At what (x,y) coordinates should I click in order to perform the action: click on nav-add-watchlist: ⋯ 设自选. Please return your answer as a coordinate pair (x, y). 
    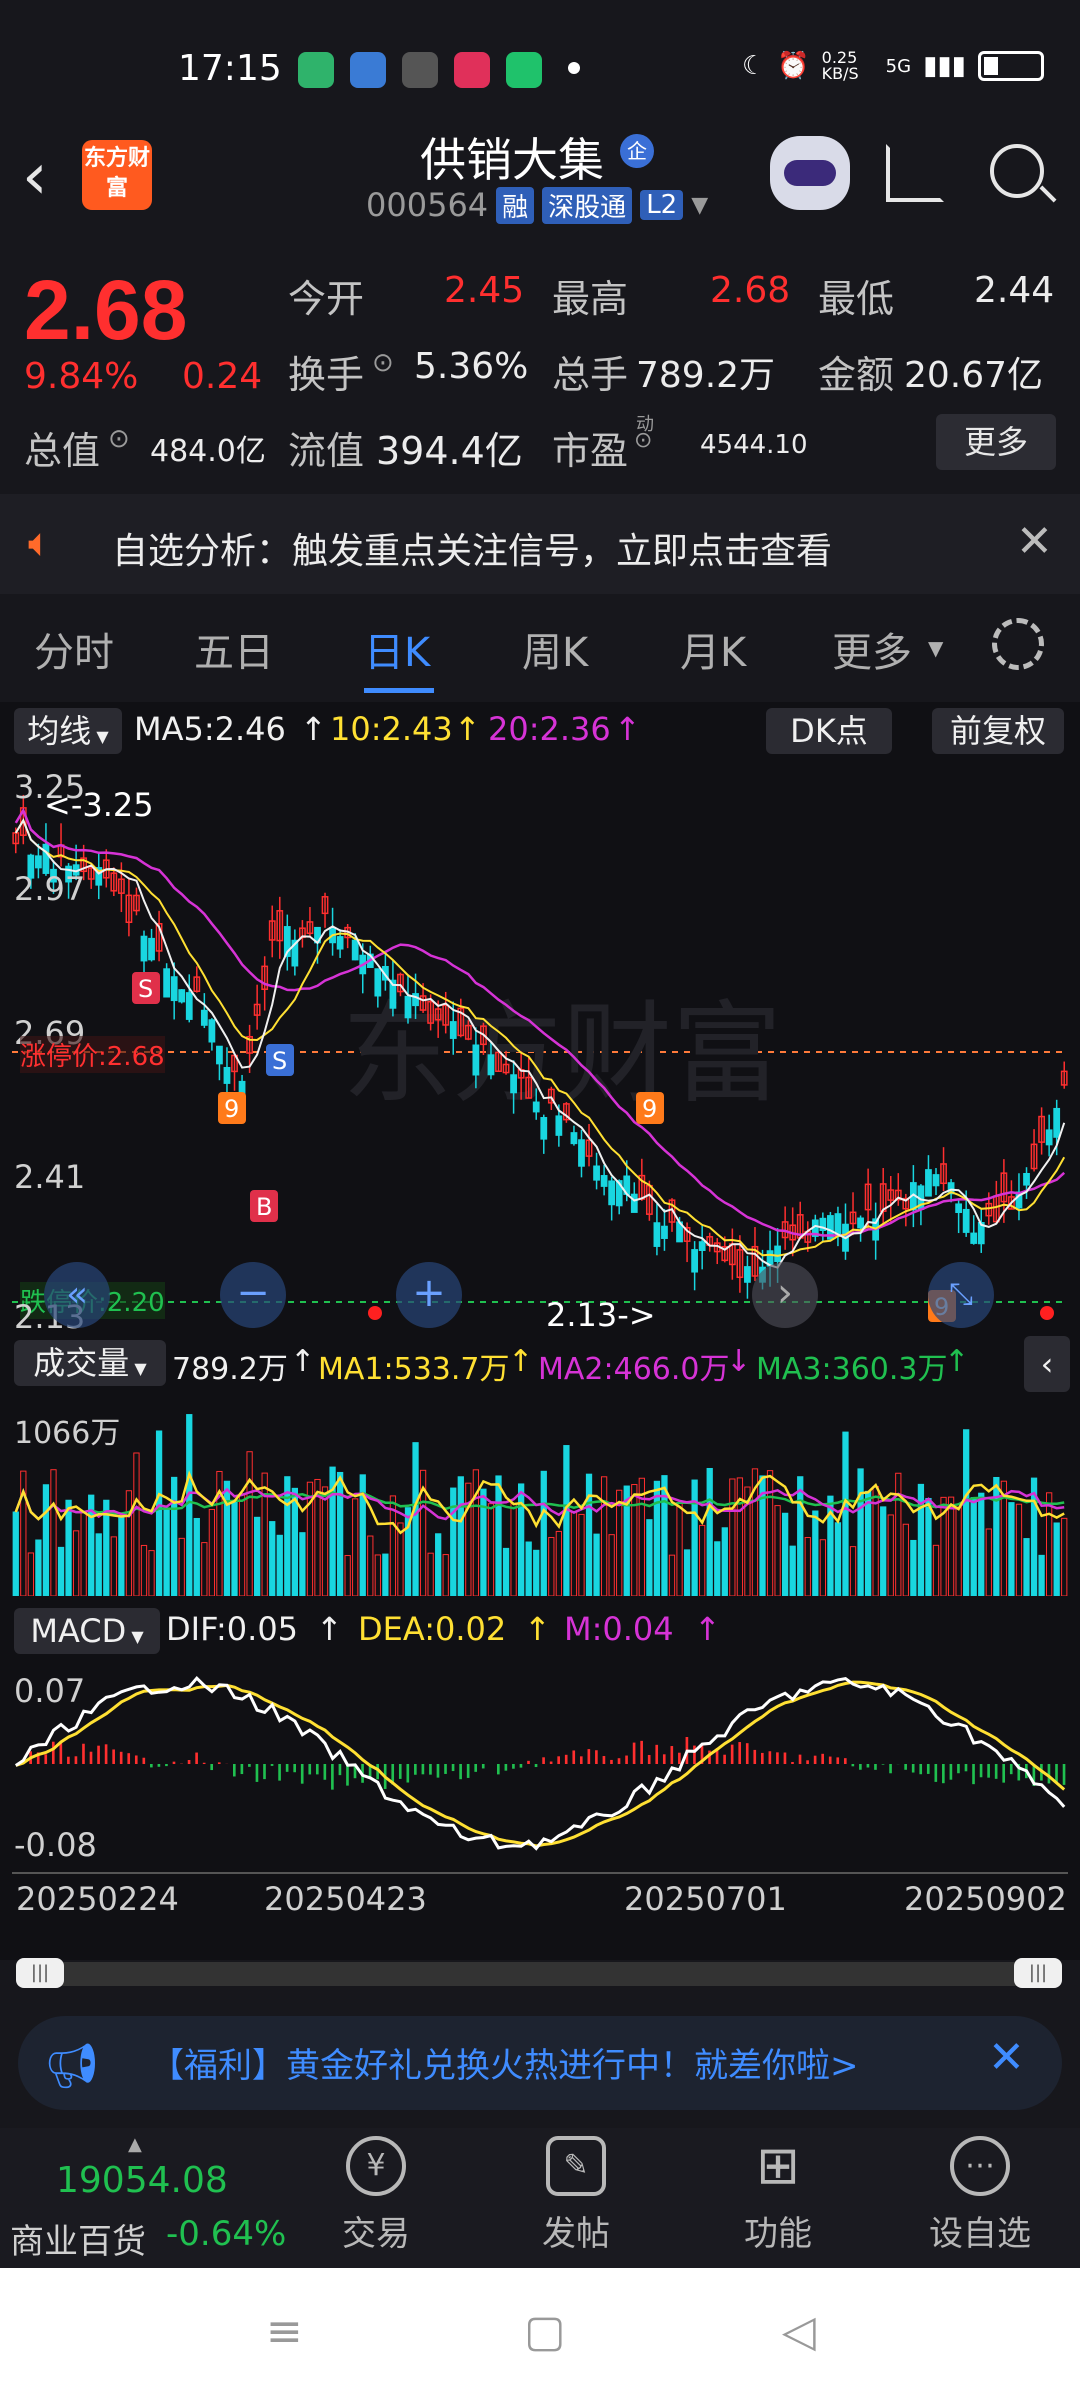
    Looking at the image, I should click on (980, 2195).